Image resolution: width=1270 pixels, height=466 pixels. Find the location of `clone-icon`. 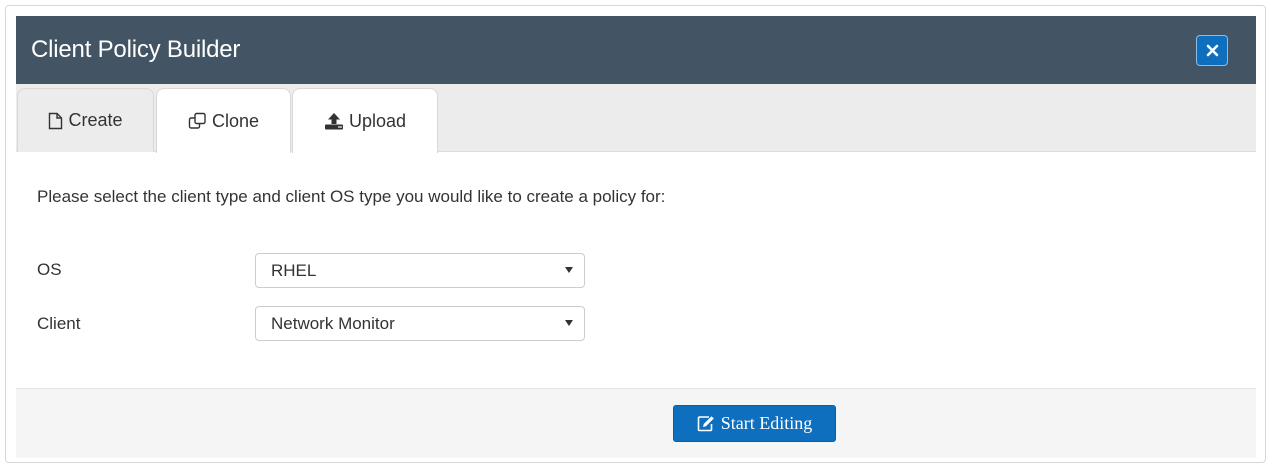

clone-icon is located at coordinates (197, 121).